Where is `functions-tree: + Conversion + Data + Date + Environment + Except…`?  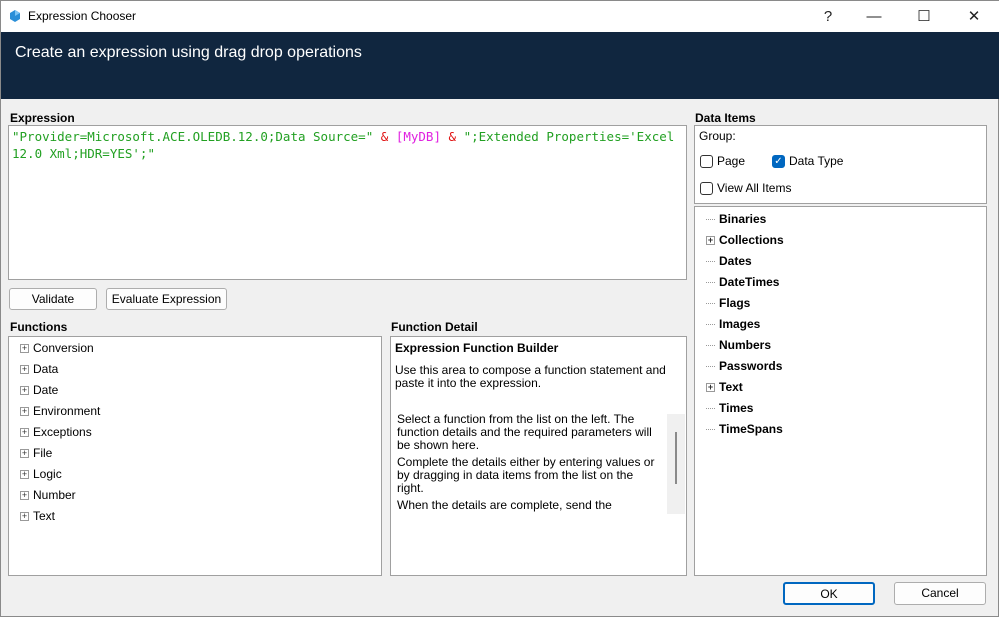 functions-tree: + Conversion + Data + Date + Environment + Except… is located at coordinates (195, 456).